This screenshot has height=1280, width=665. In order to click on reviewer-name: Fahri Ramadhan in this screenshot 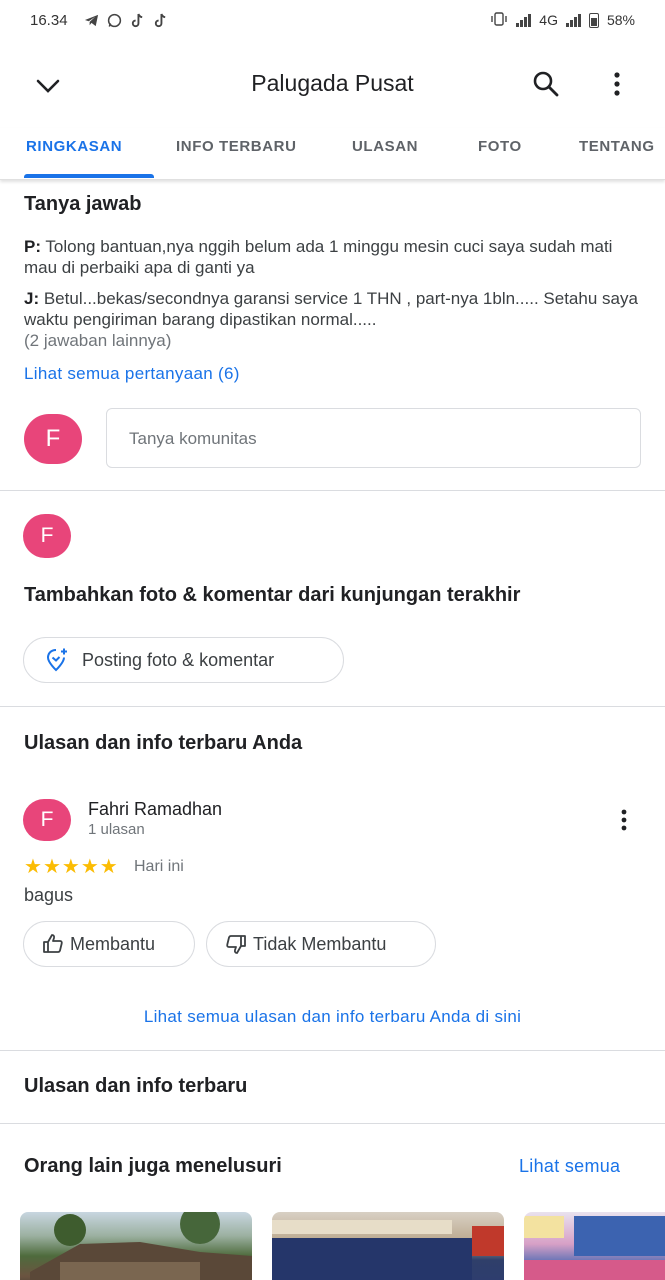, I will do `click(155, 809)`.